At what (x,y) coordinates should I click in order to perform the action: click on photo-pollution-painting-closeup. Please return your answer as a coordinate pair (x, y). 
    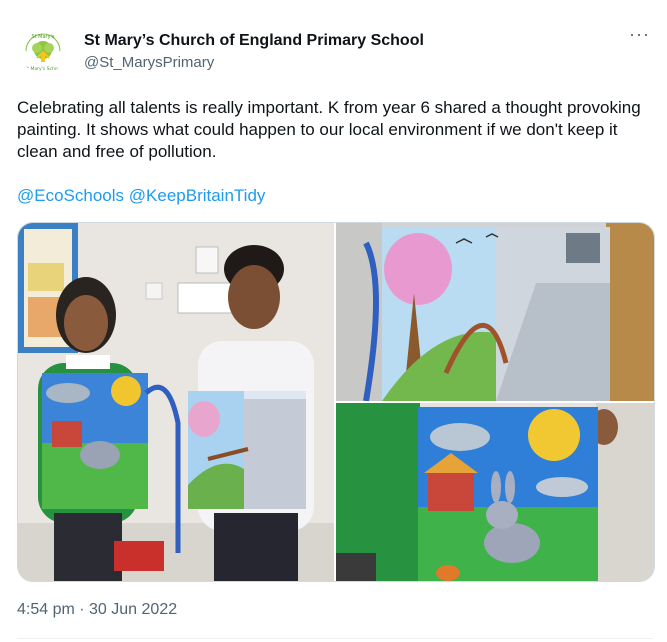
    Looking at the image, I should click on (495, 312).